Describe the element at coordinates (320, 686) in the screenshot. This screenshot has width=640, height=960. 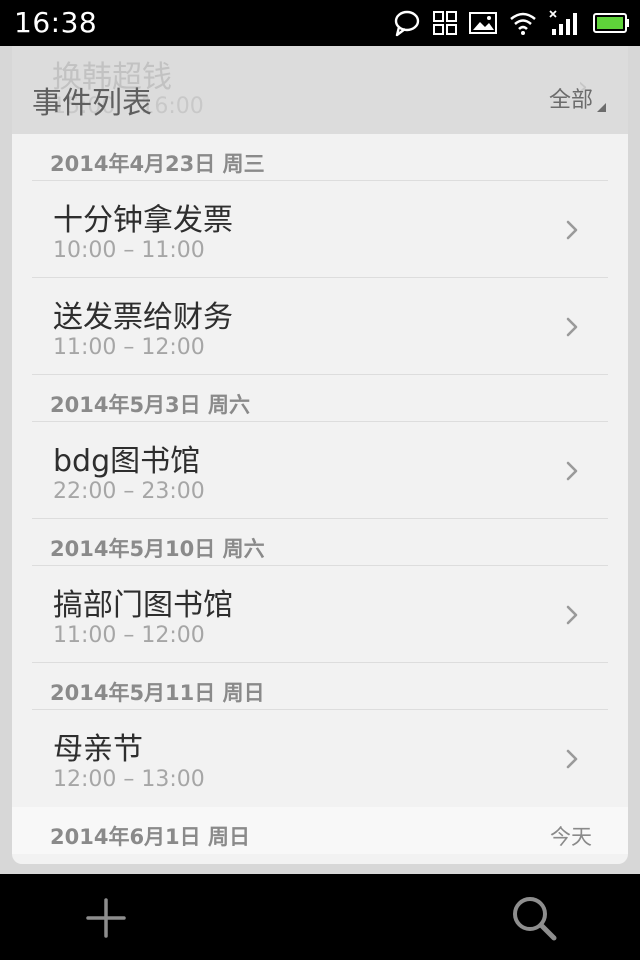
I see `date-header: 2014年5月11日 周日` at that location.